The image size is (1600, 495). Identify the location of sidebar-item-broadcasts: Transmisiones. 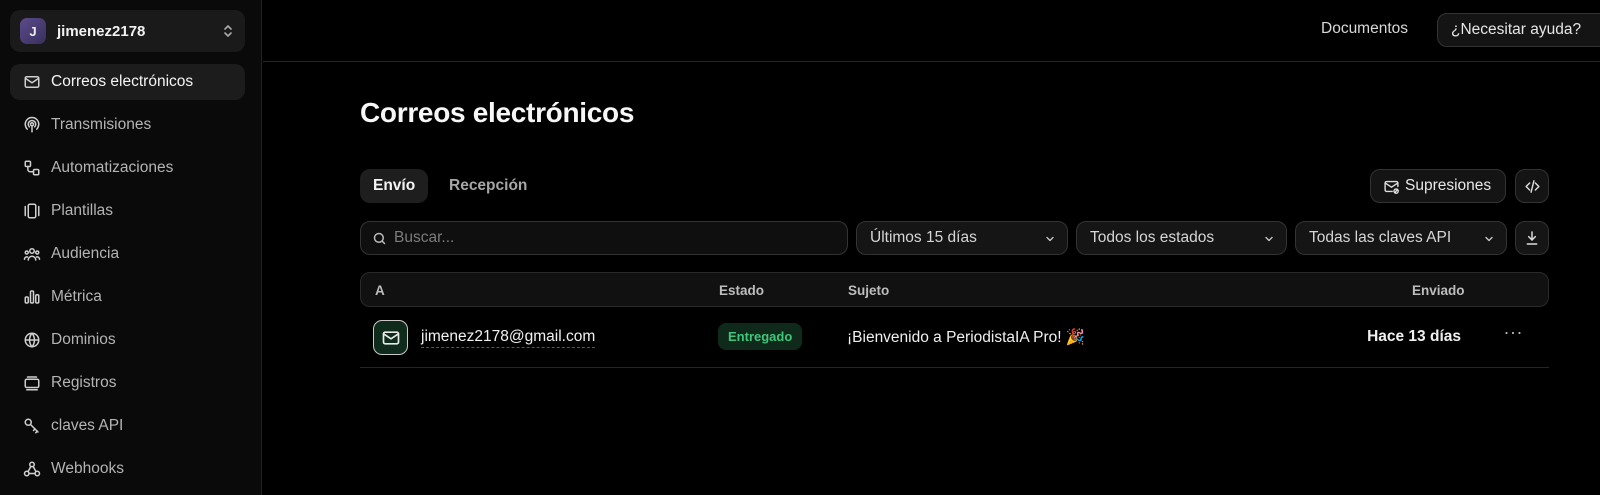
(127, 125).